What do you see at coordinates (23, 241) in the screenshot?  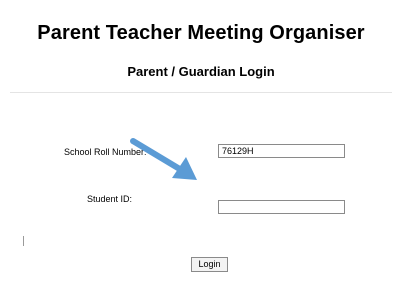 I see `text-cursor-mark` at bounding box center [23, 241].